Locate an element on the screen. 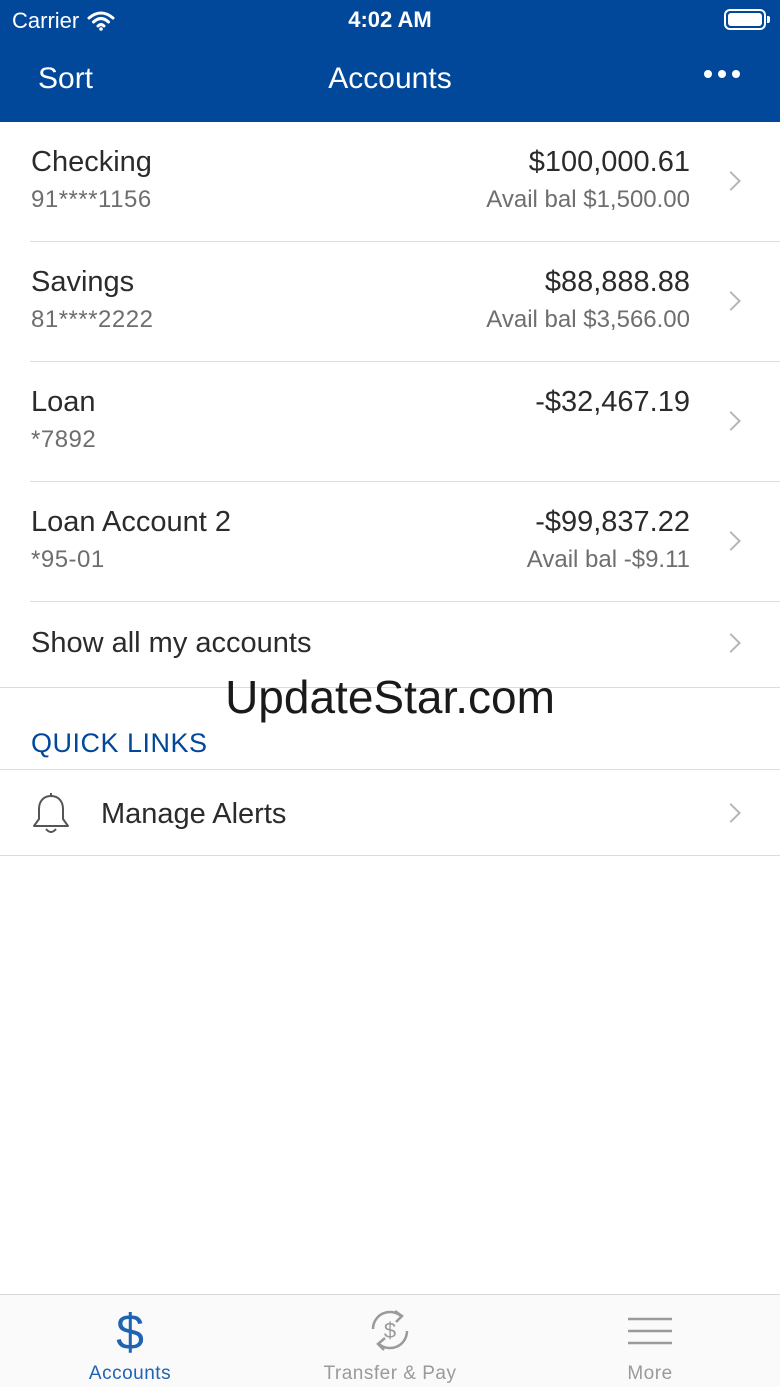  row-divider is located at coordinates (390, 855).